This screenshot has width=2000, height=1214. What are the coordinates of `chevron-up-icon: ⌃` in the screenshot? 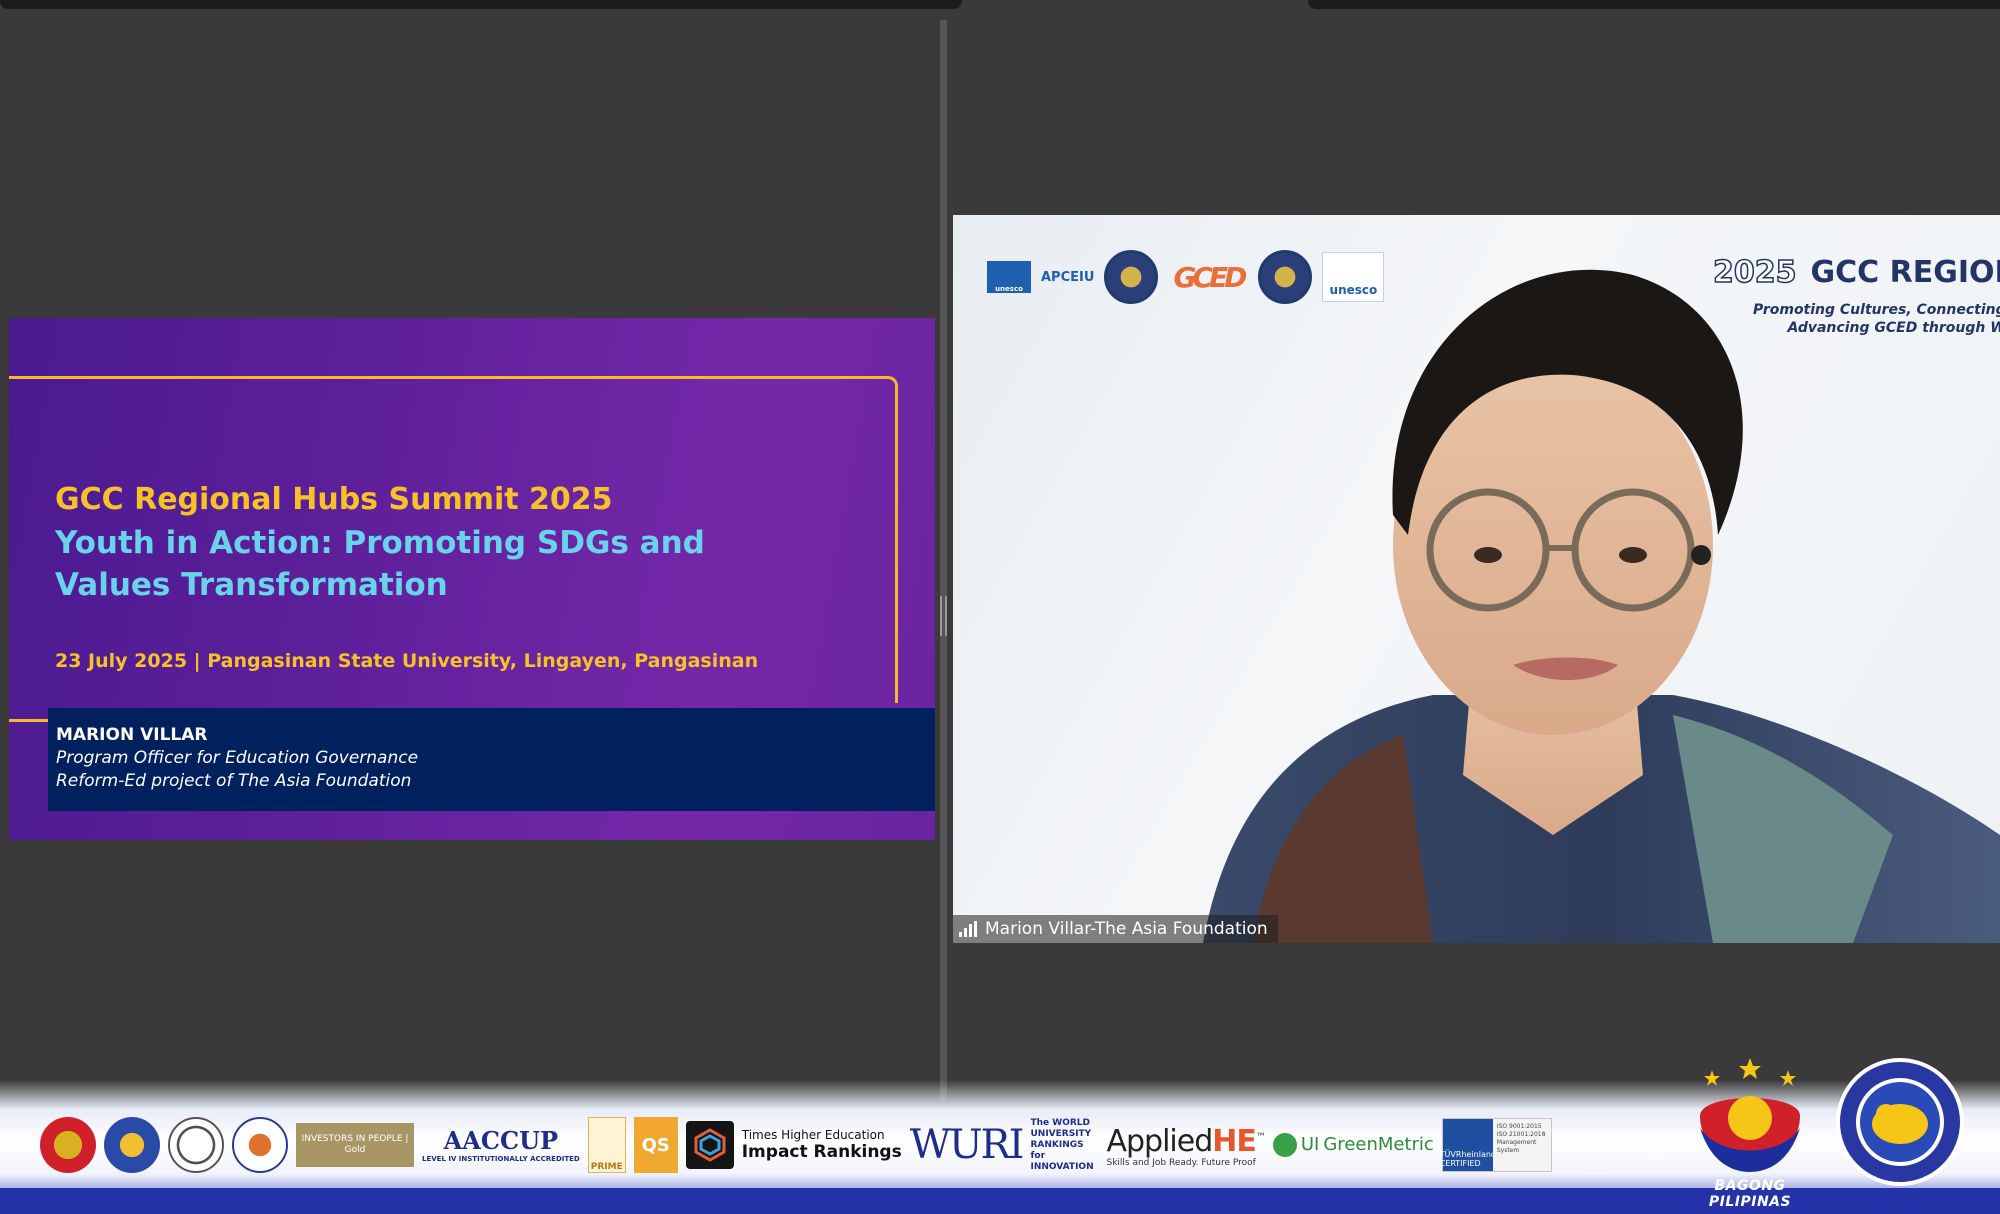 It's located at (1654, 1162).